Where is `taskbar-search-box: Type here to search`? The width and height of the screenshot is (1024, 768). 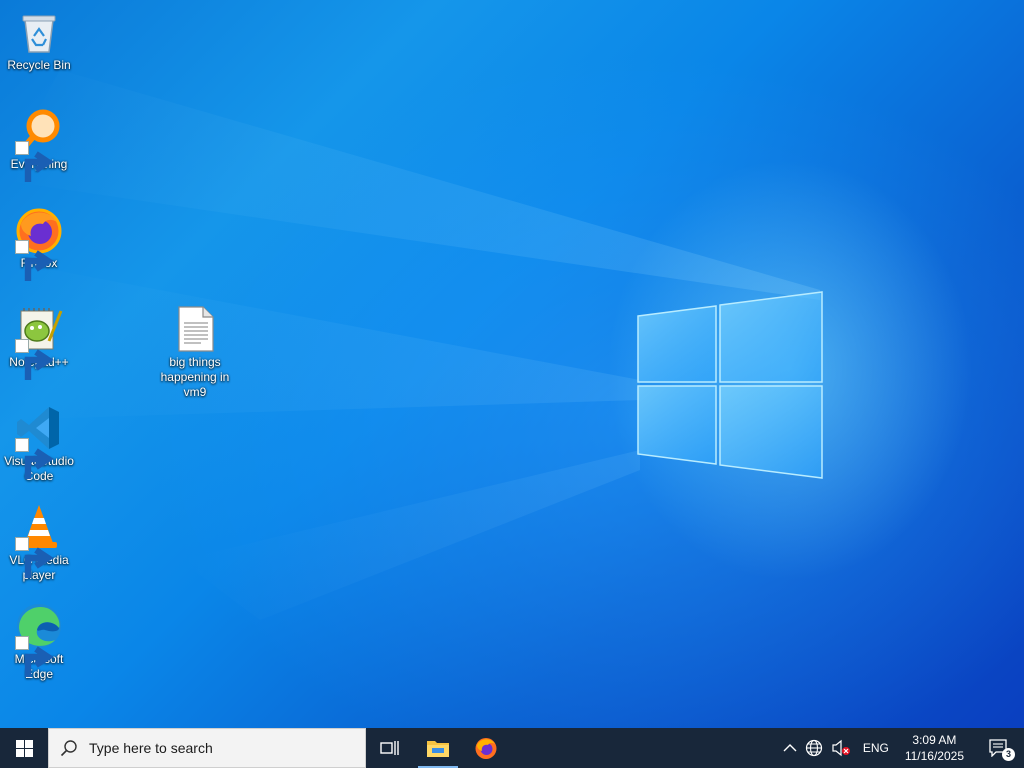 taskbar-search-box: Type here to search is located at coordinates (207, 748).